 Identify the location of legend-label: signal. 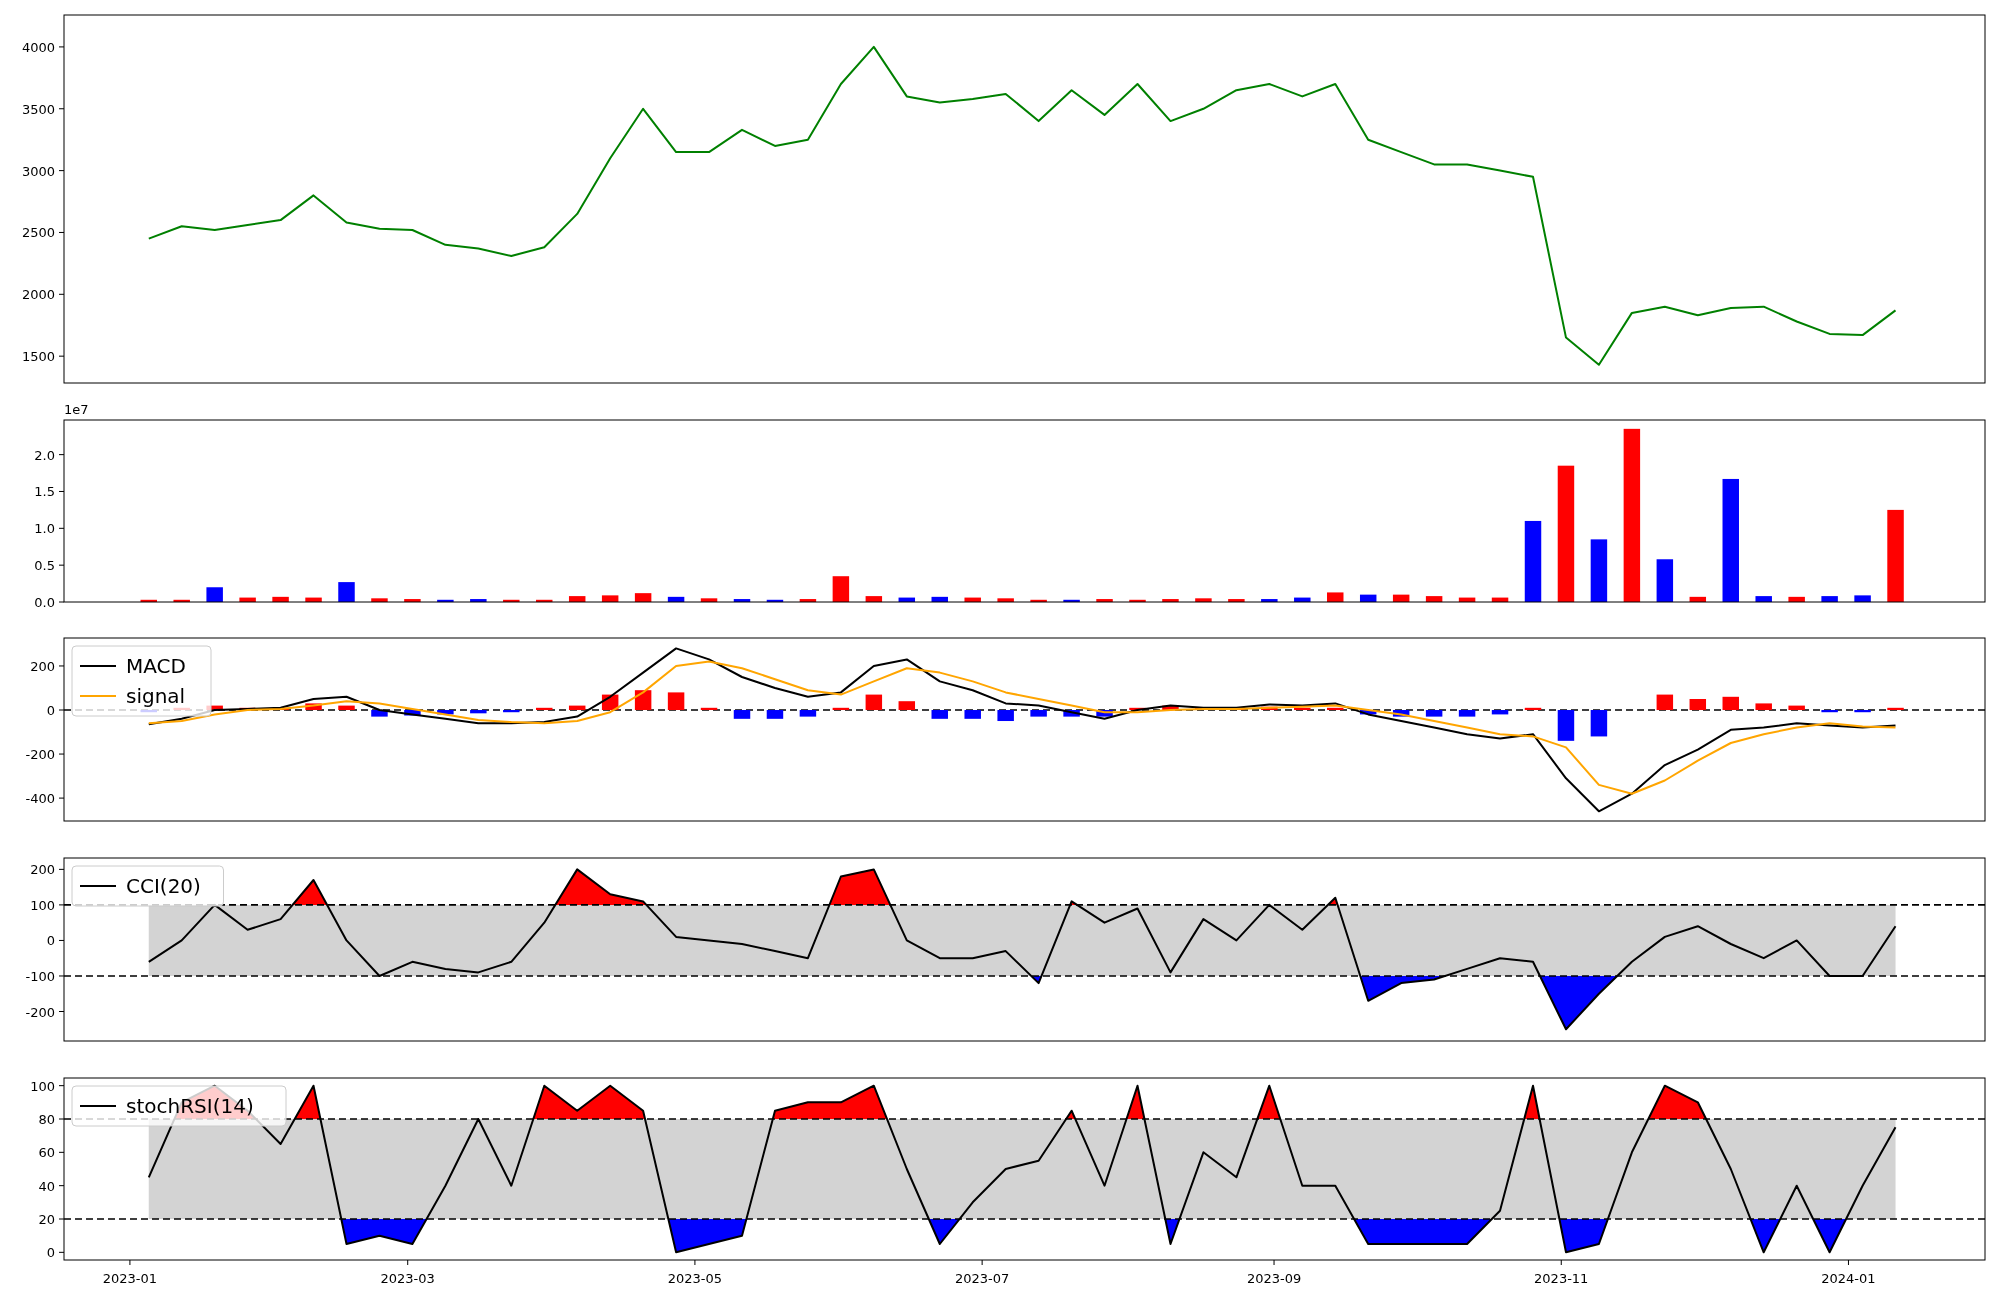
(156, 696).